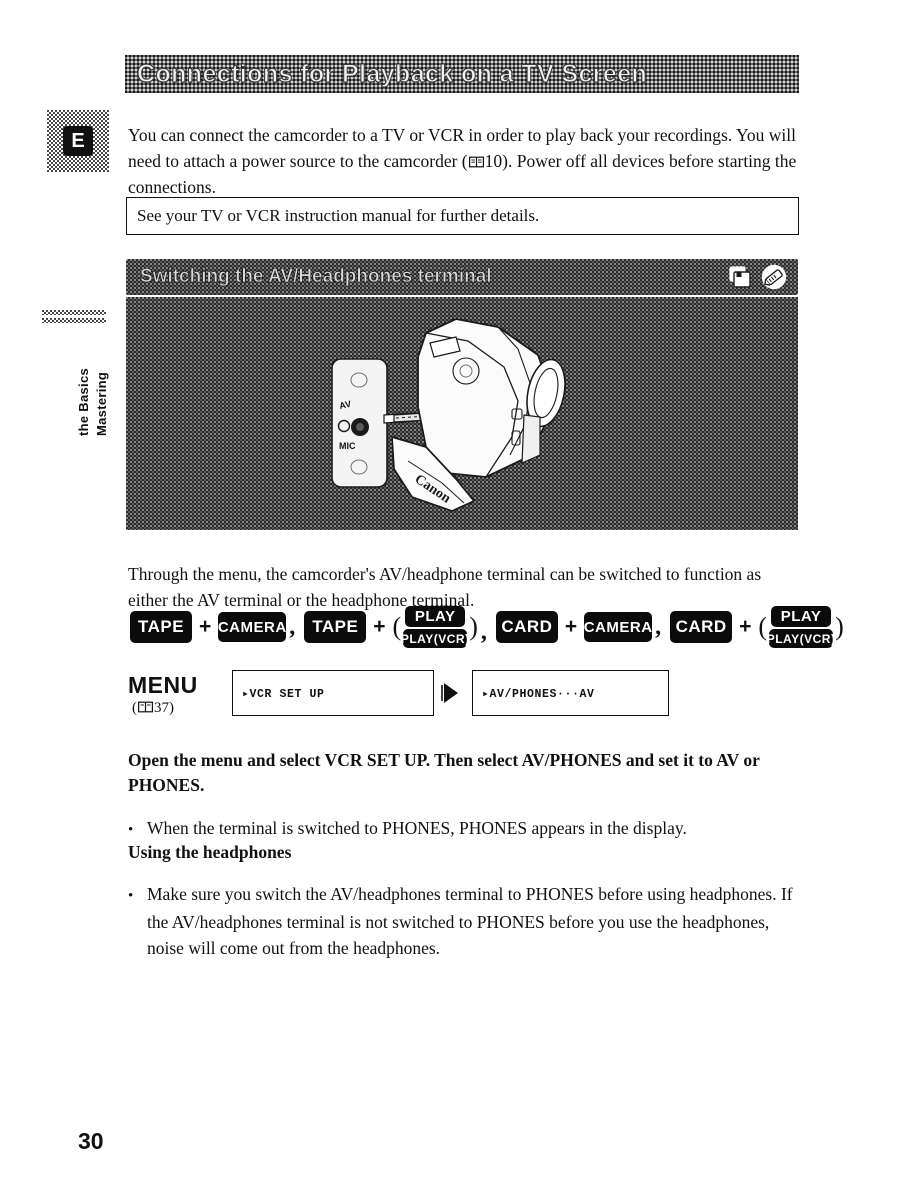 The width and height of the screenshot is (918, 1188). What do you see at coordinates (91, 1141) in the screenshot?
I see `page-number: 30` at bounding box center [91, 1141].